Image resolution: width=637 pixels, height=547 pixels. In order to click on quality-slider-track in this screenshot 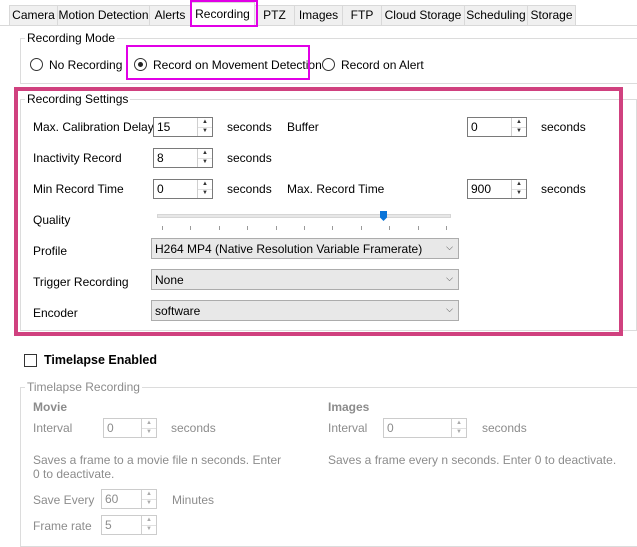, I will do `click(304, 216)`.